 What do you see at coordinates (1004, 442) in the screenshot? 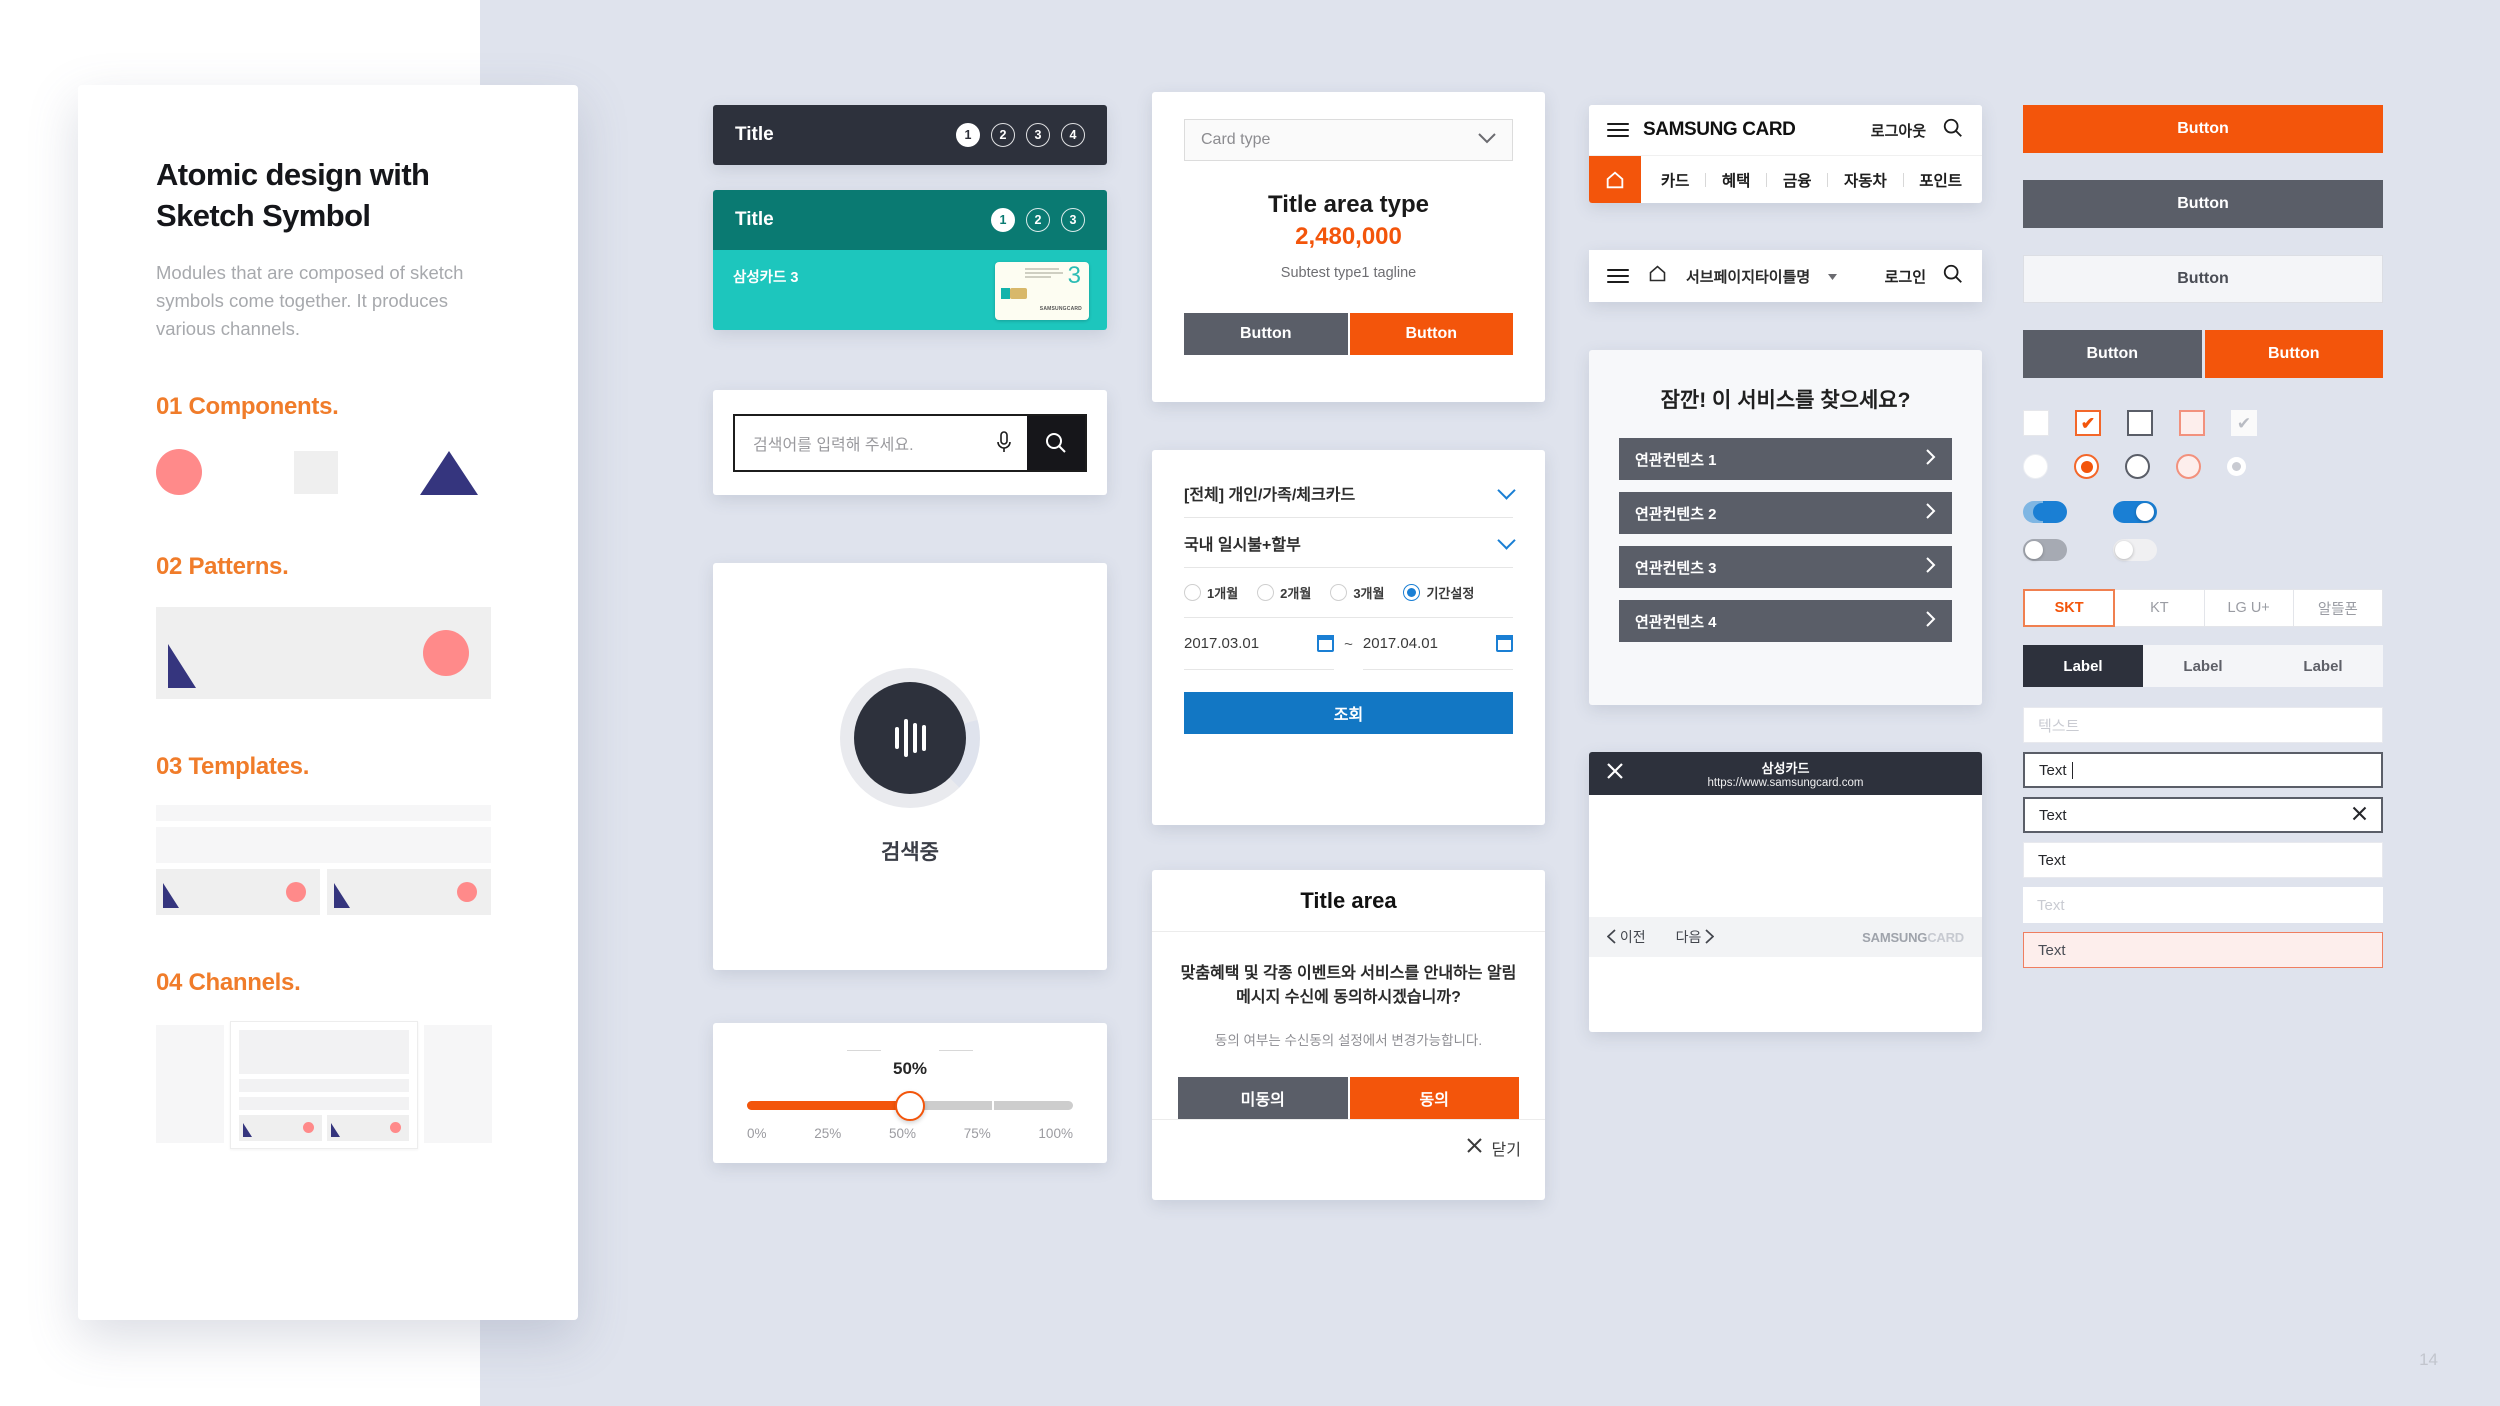
I see `microphone-icon` at bounding box center [1004, 442].